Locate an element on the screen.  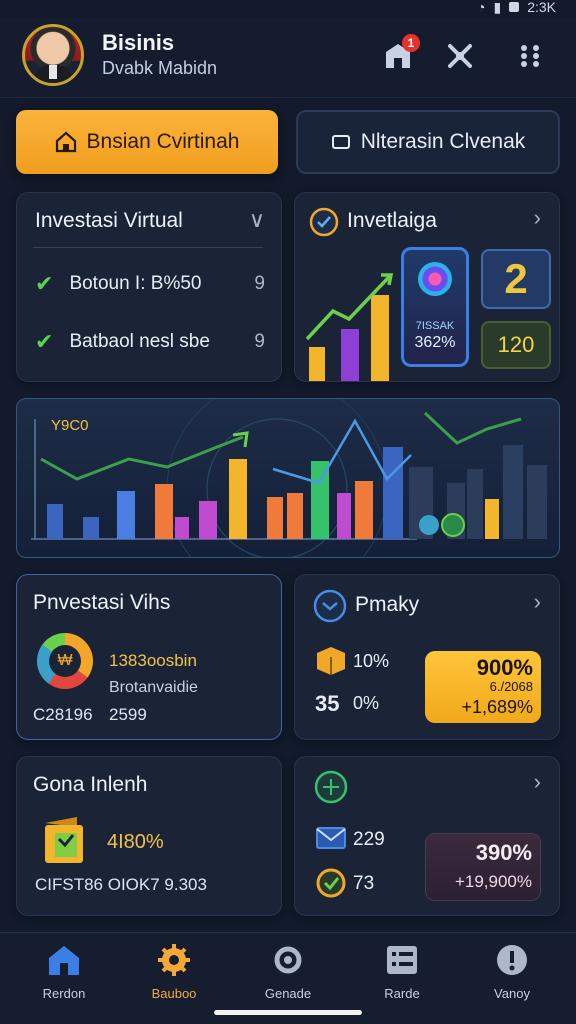
list-item: ✔ Botoun I: B%50 9 is located at coordinates (150, 284).